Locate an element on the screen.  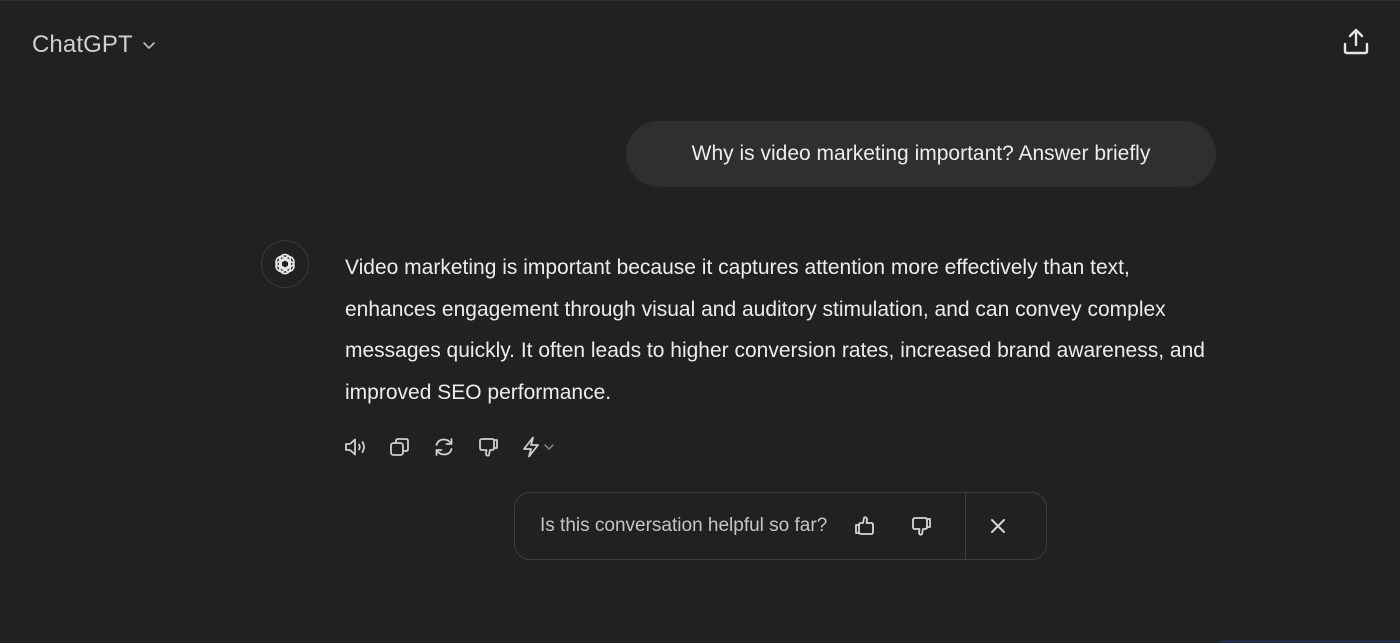
regenerate-button is located at coordinates (444, 447).